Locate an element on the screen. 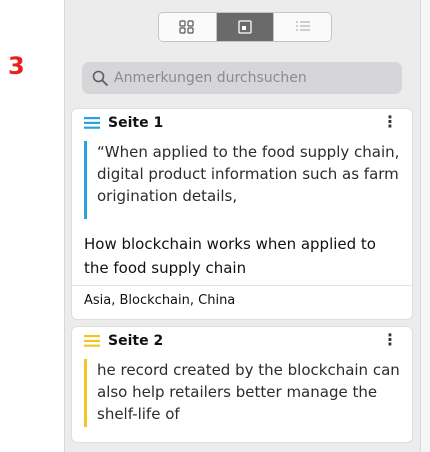  page-view-icon is located at coordinates (245, 27).